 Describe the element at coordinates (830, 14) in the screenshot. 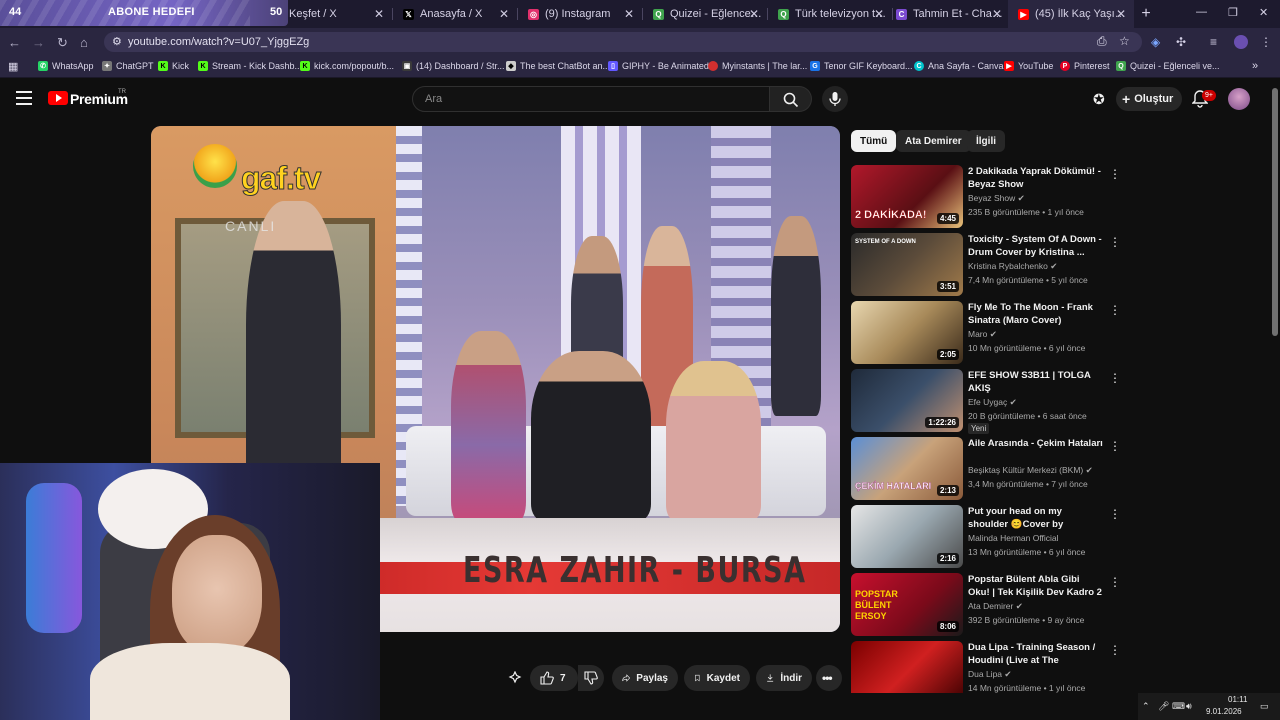

I see `tab-turk-televizyon: Q Türk televizyon tarih ✕` at that location.